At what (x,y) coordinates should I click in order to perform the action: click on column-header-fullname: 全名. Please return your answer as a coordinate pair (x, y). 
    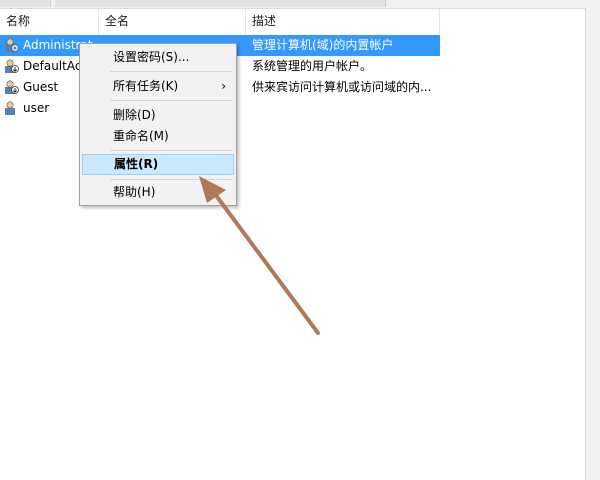
    Looking at the image, I should click on (172, 21).